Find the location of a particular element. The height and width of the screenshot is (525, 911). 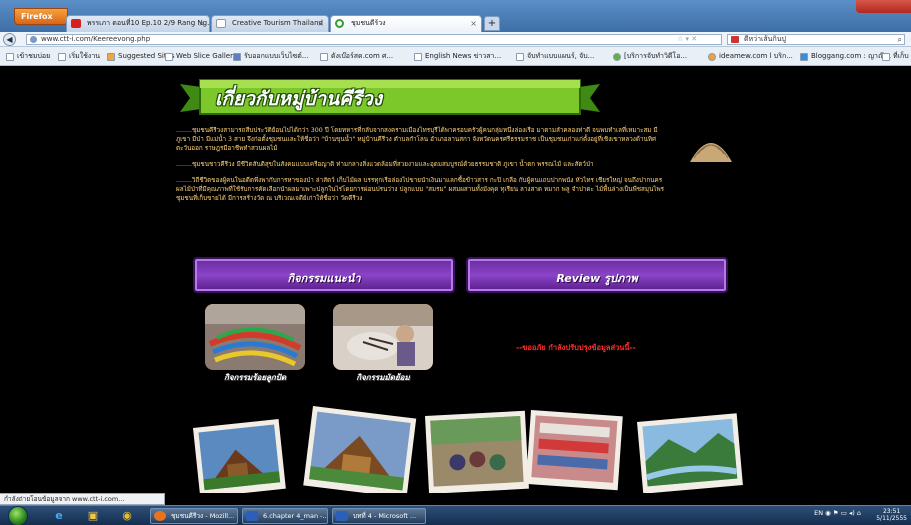

tie-dye-activity-photo is located at coordinates (383, 337).